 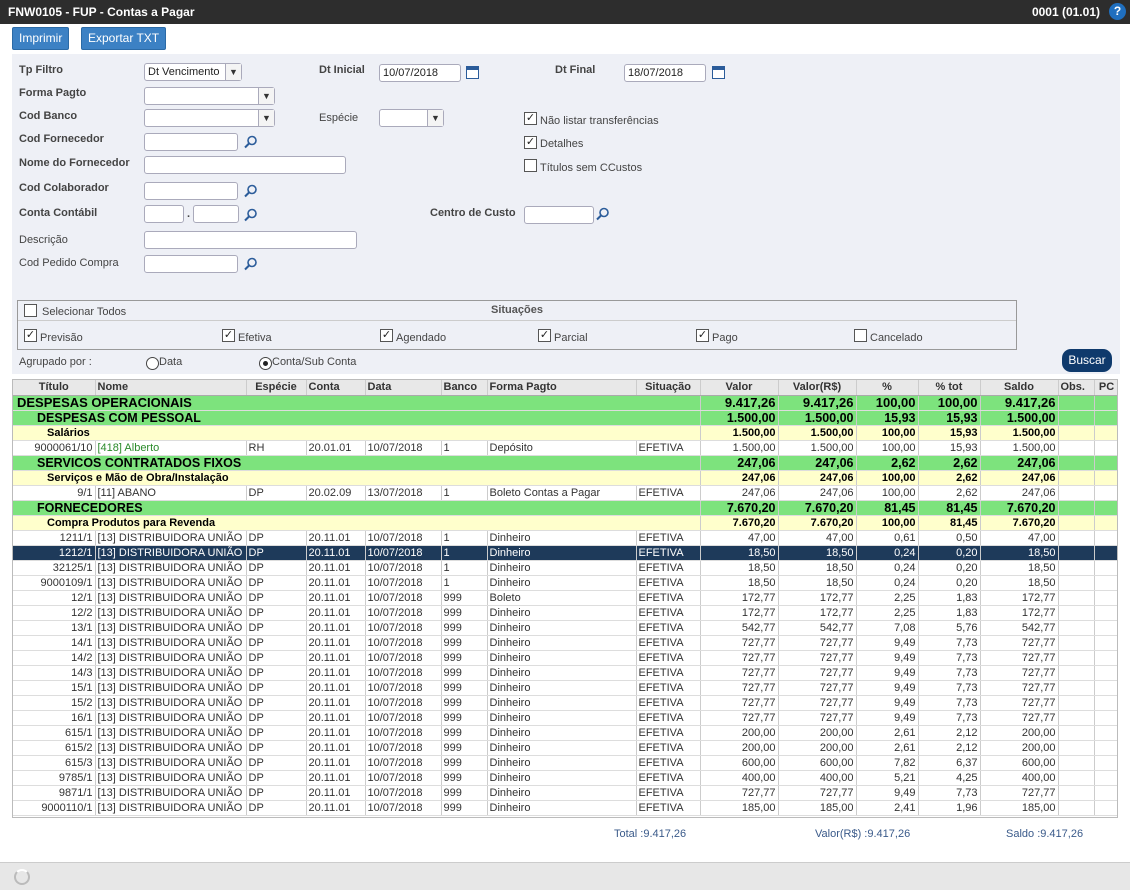 I want to click on detalhes-checkbox: ✓, so click(x=530, y=142).